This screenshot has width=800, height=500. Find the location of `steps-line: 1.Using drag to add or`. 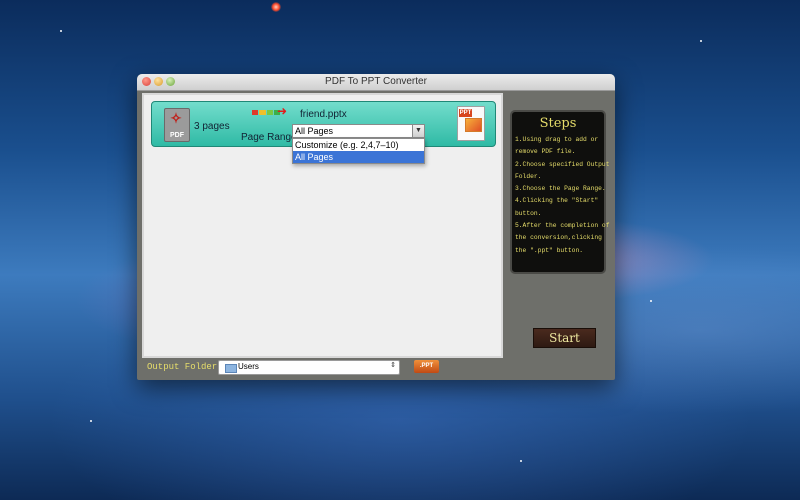

steps-line: 1.Using drag to add or is located at coordinates (557, 139).